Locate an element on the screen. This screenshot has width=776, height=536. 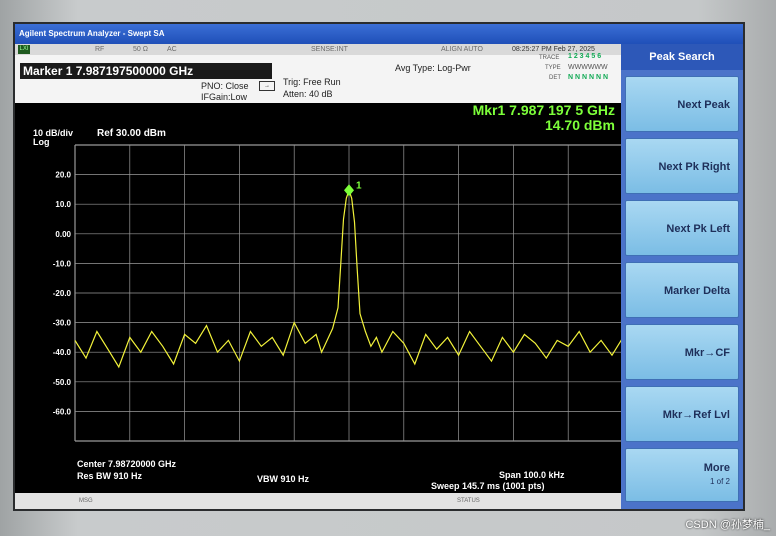
y-tick-label: -60.0 is located at coordinates (62, 411).